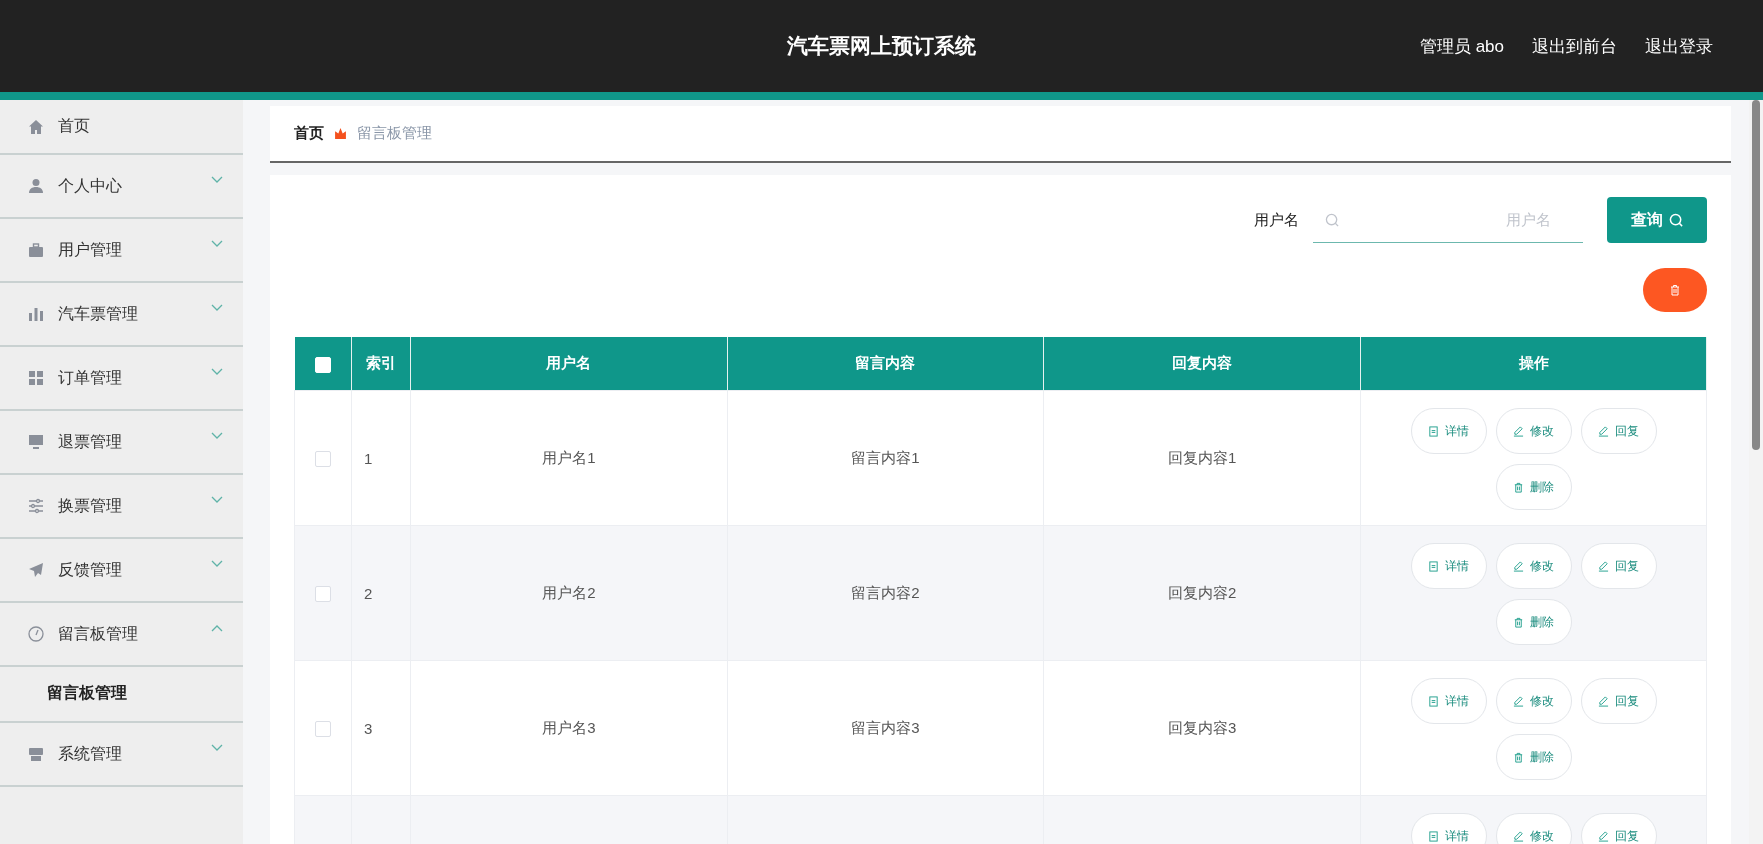 The width and height of the screenshot is (1763, 844). I want to click on column-header: 索引, so click(381, 364).